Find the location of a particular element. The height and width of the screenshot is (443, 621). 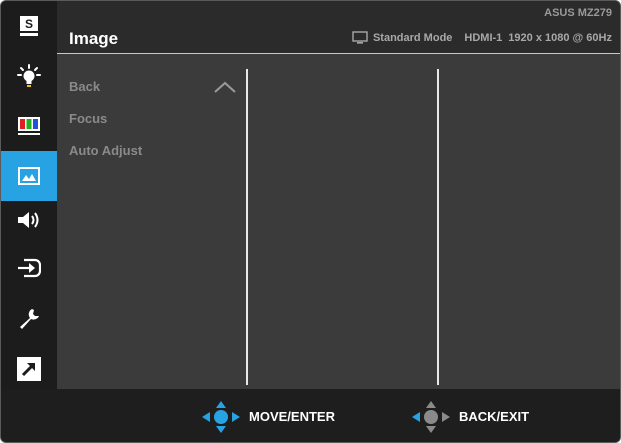

footer-bar: MOVE/ENTER BACK/EXIT is located at coordinates (310, 415).